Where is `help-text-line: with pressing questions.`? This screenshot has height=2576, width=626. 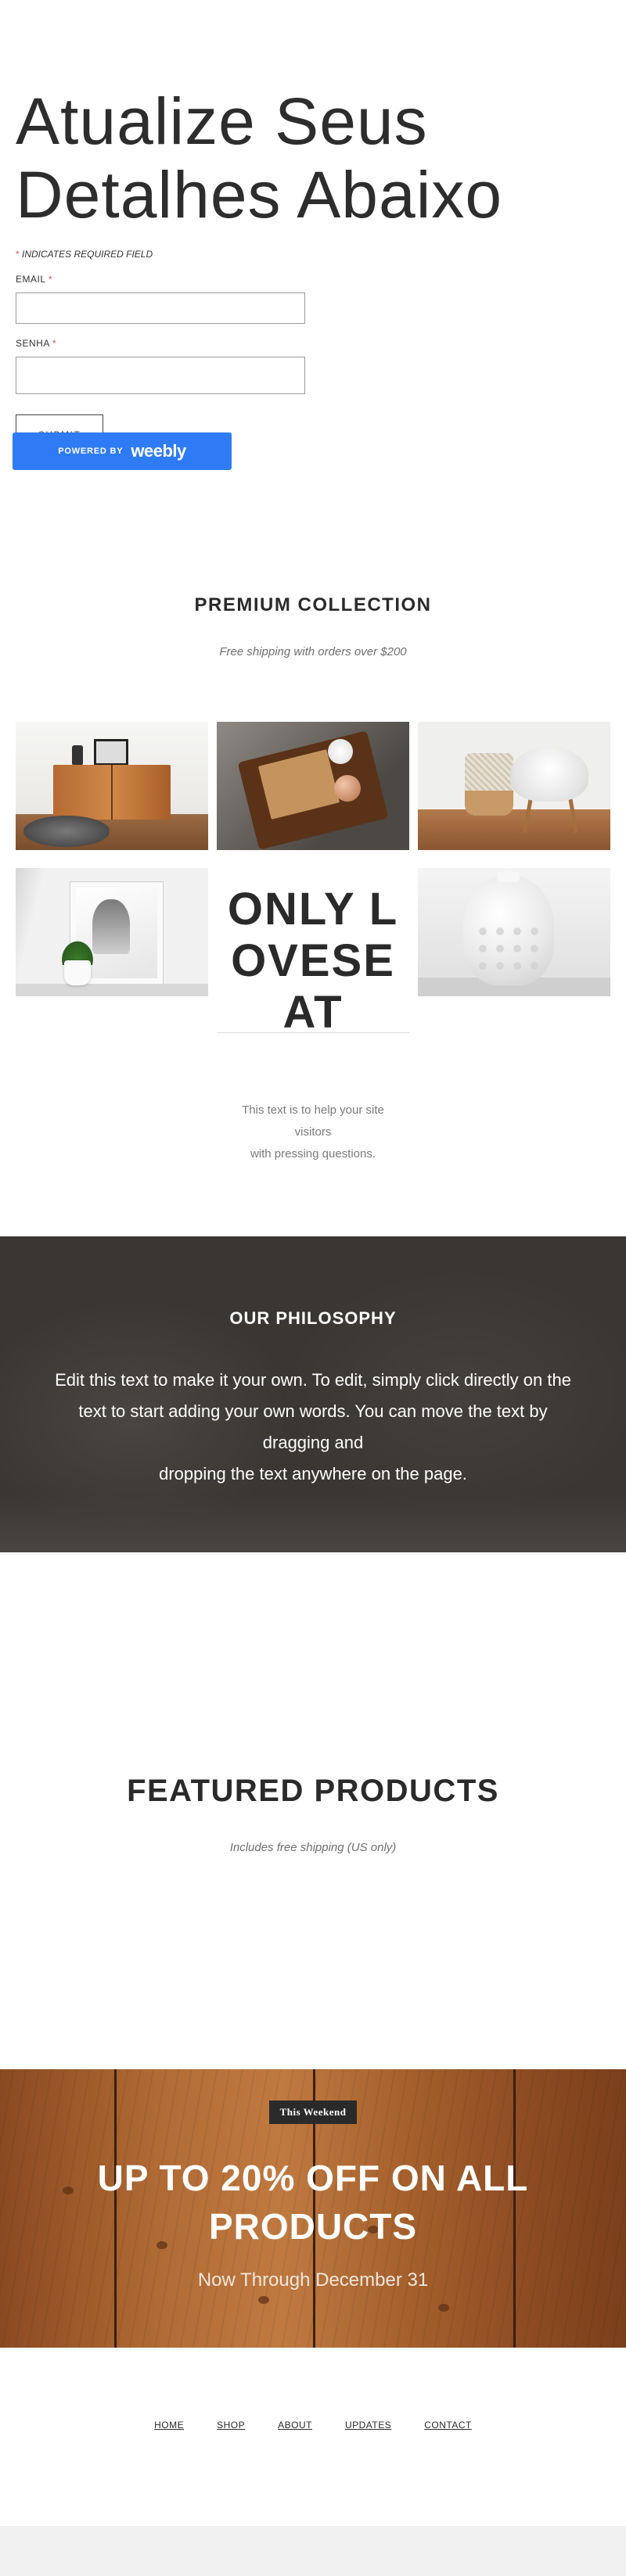
help-text-line: with pressing questions. is located at coordinates (313, 1154).